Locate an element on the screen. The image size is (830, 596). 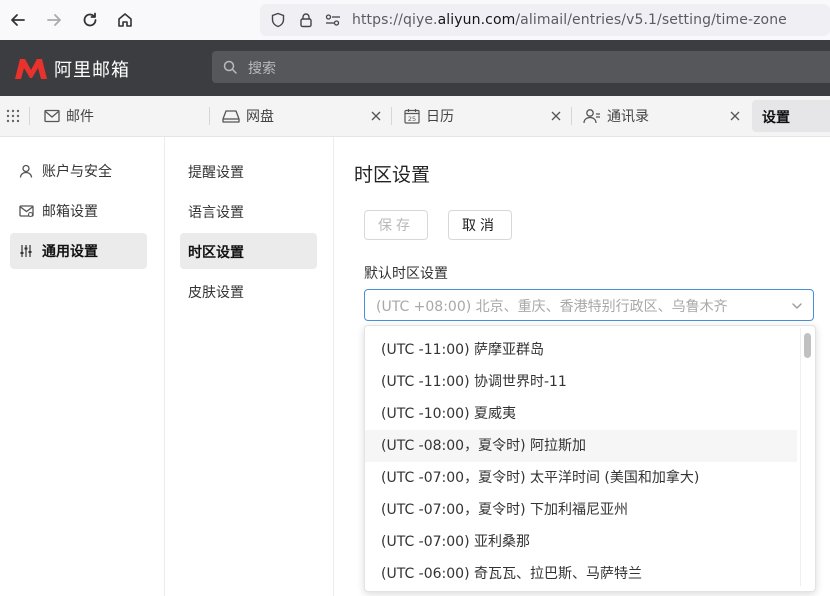
timezone-option: (UTC -12:00) 国际日期变更线西 is located at coordinates (581, 330).